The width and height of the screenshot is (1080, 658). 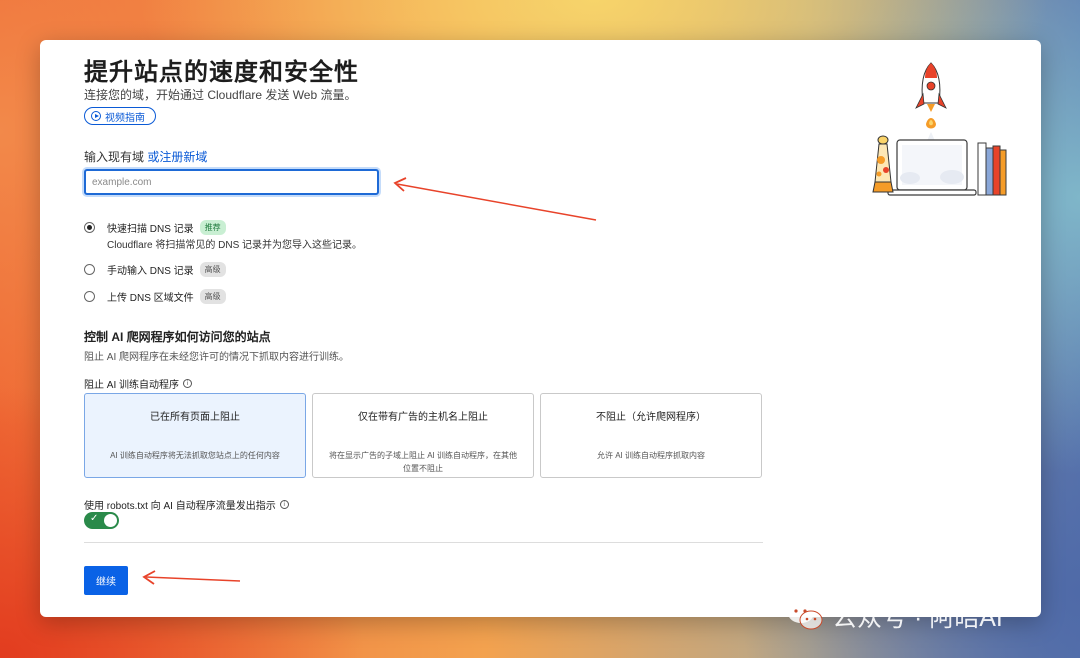 What do you see at coordinates (221, 72) in the screenshot?
I see `page-title: 提升站点的速度和安全性` at bounding box center [221, 72].